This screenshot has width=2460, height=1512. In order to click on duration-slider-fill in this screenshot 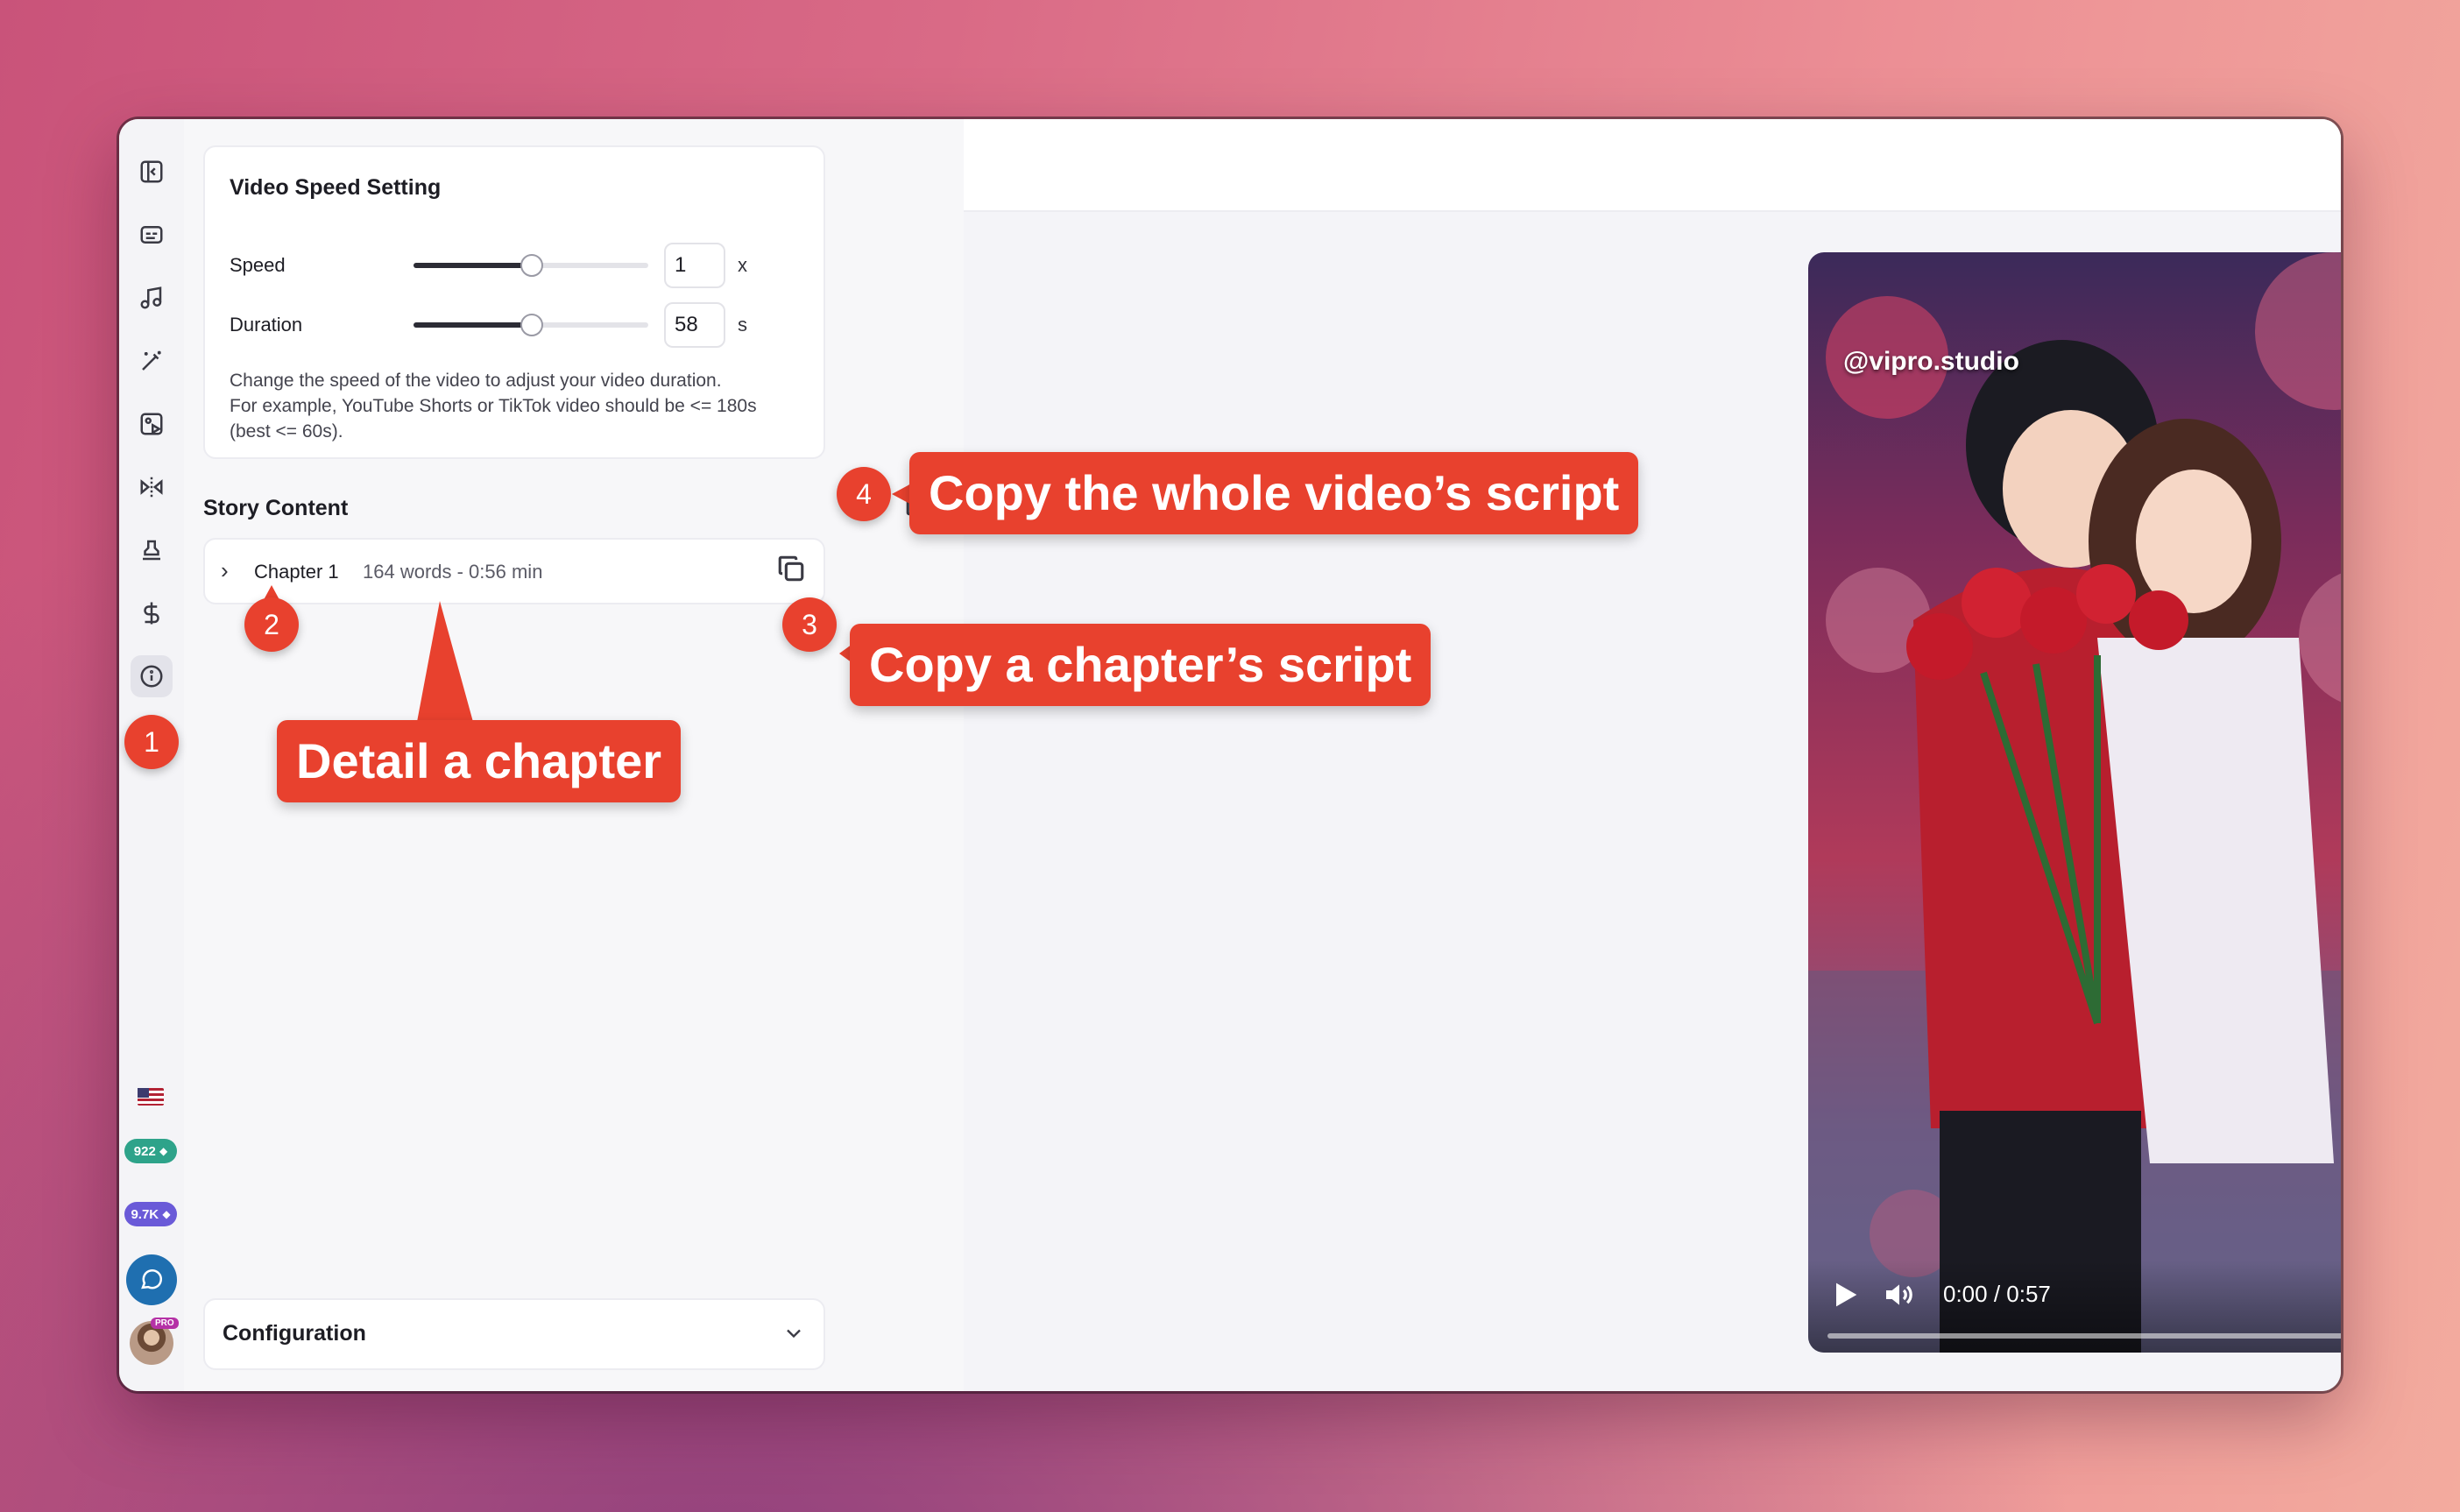, I will do `click(472, 325)`.